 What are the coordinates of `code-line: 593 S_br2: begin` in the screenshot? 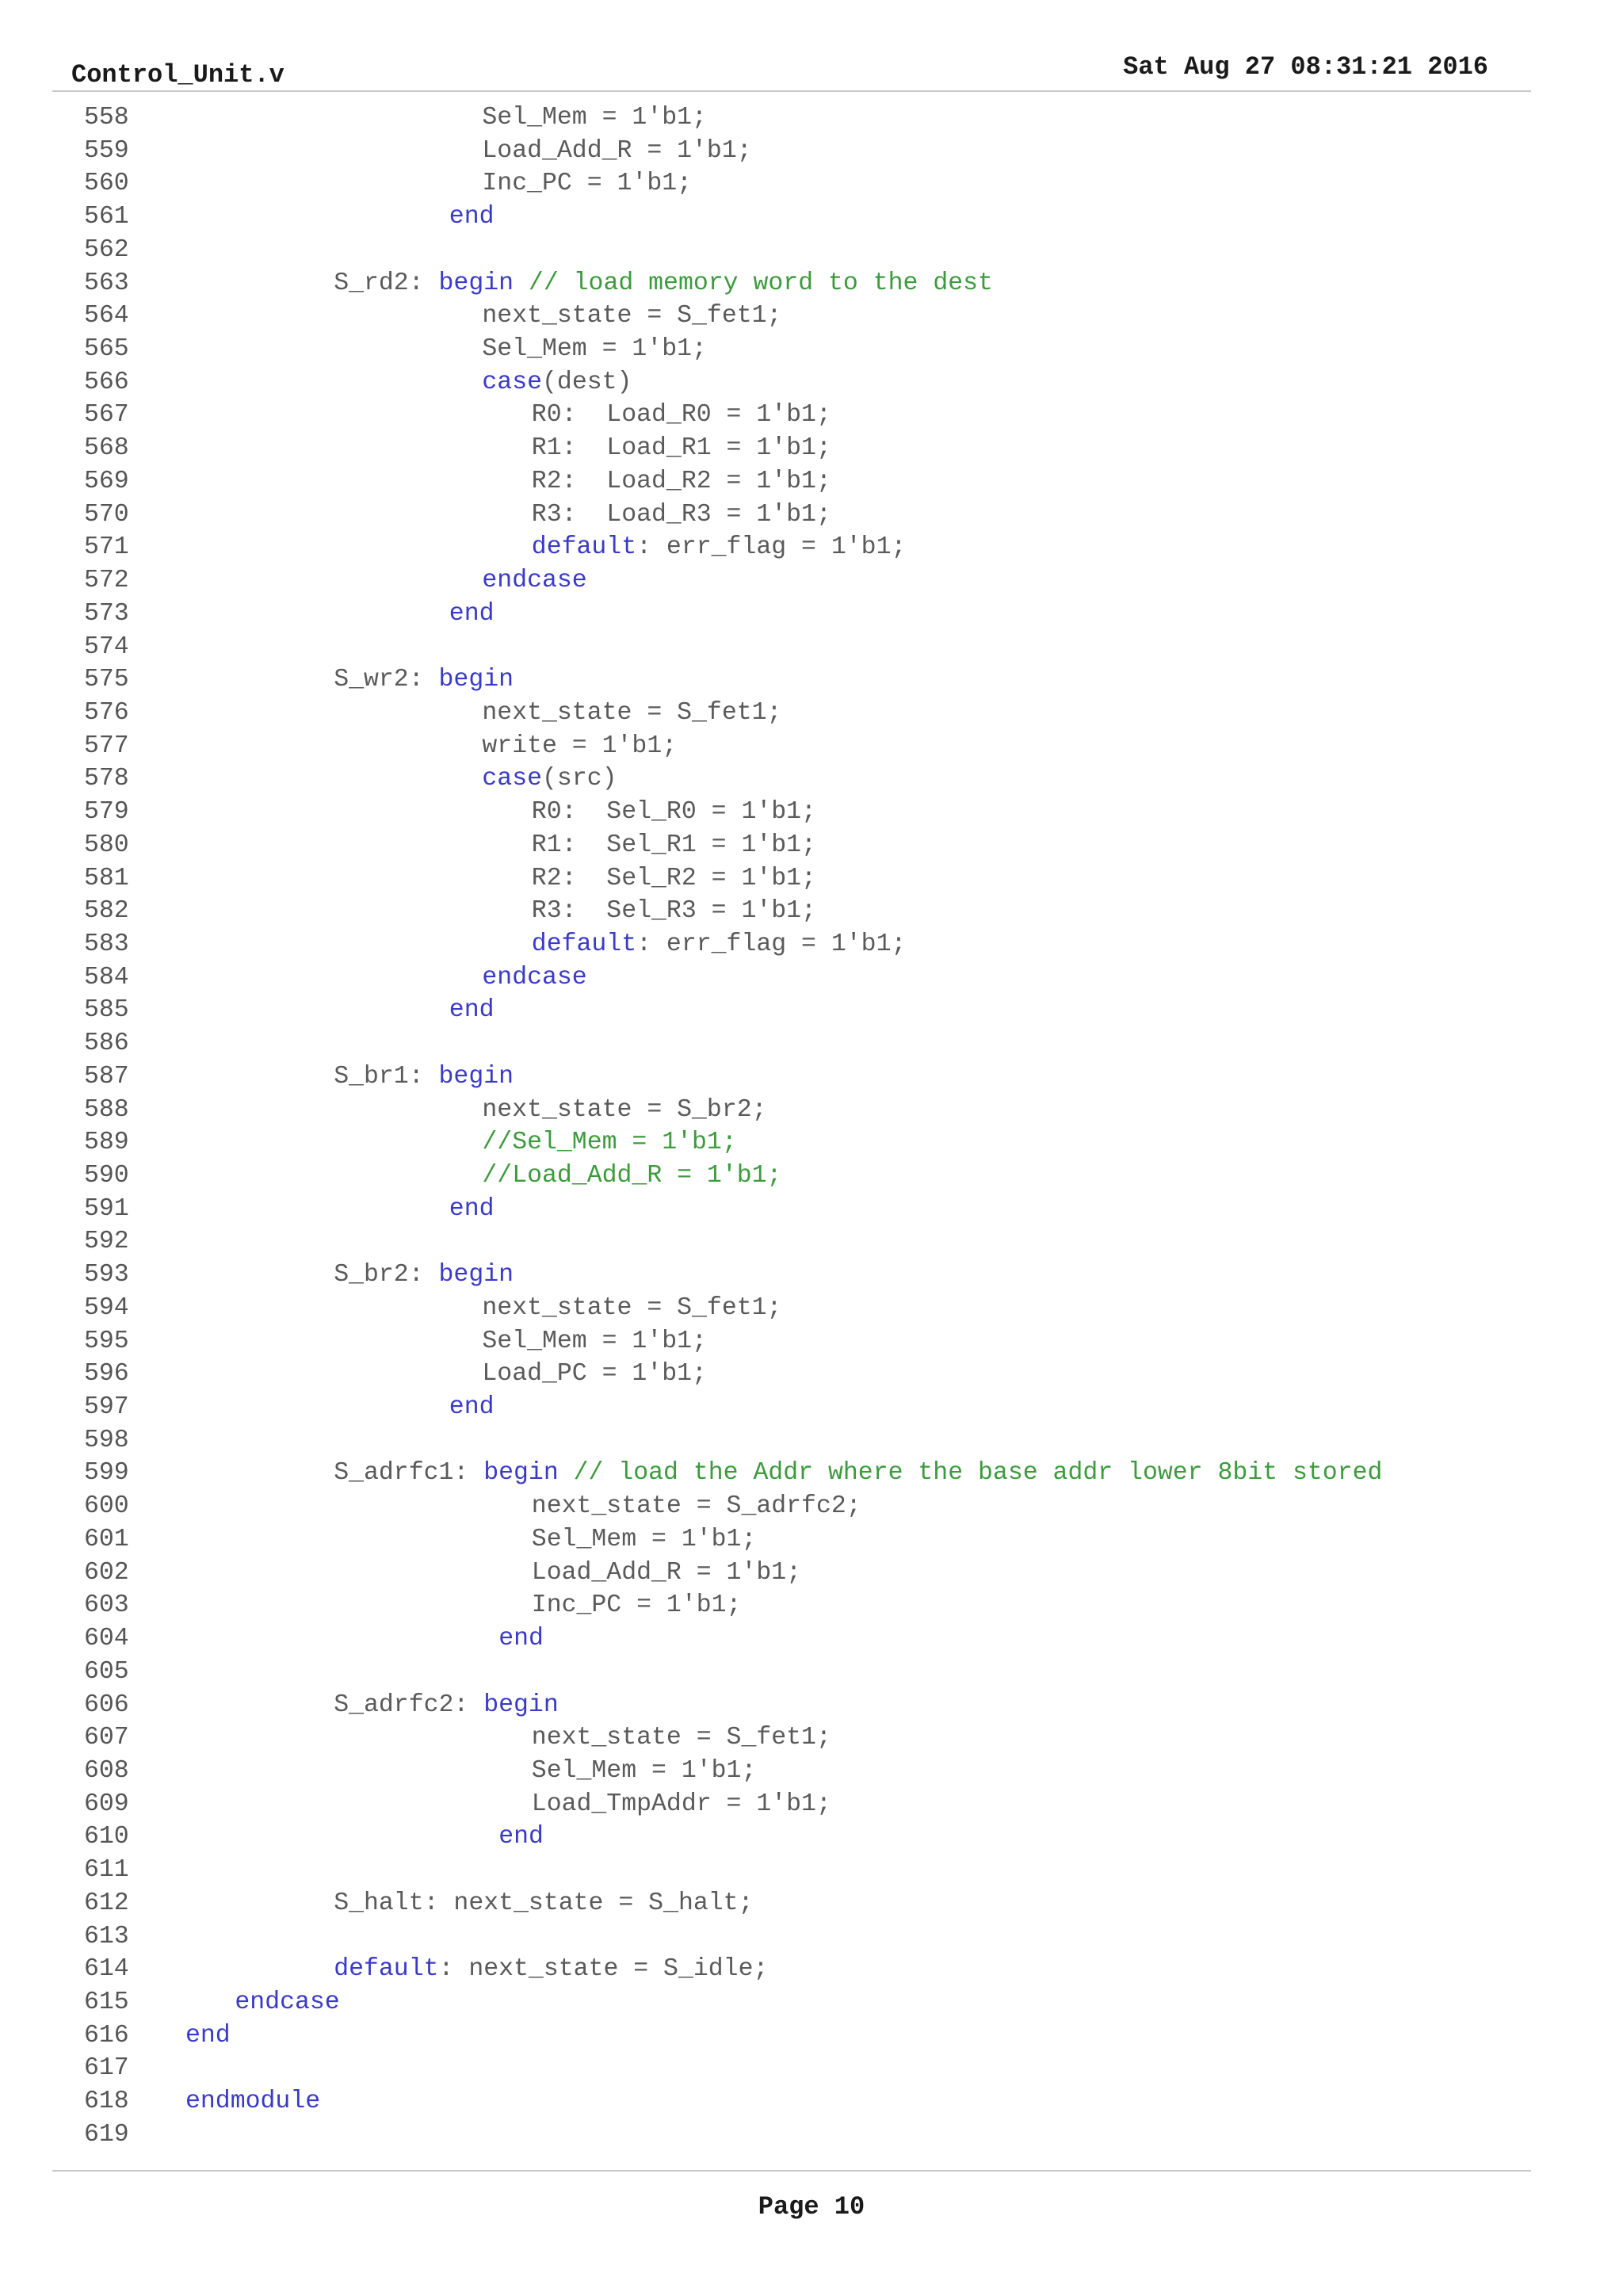 It's located at (811, 1275).